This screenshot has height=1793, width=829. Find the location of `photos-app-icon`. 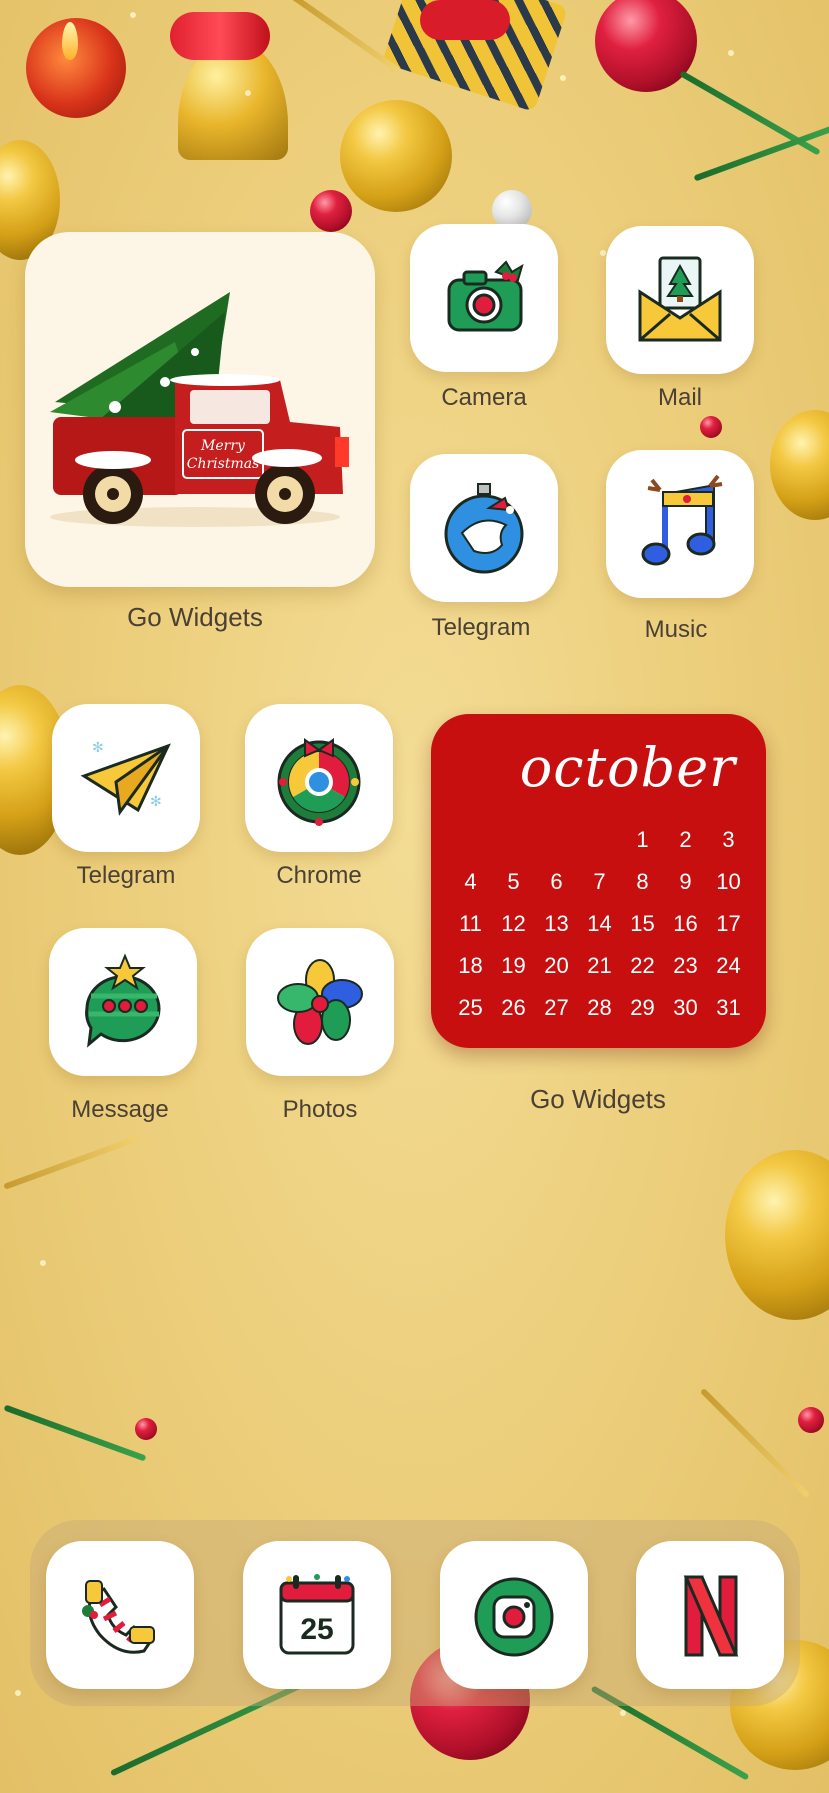

photos-app-icon is located at coordinates (320, 1002).